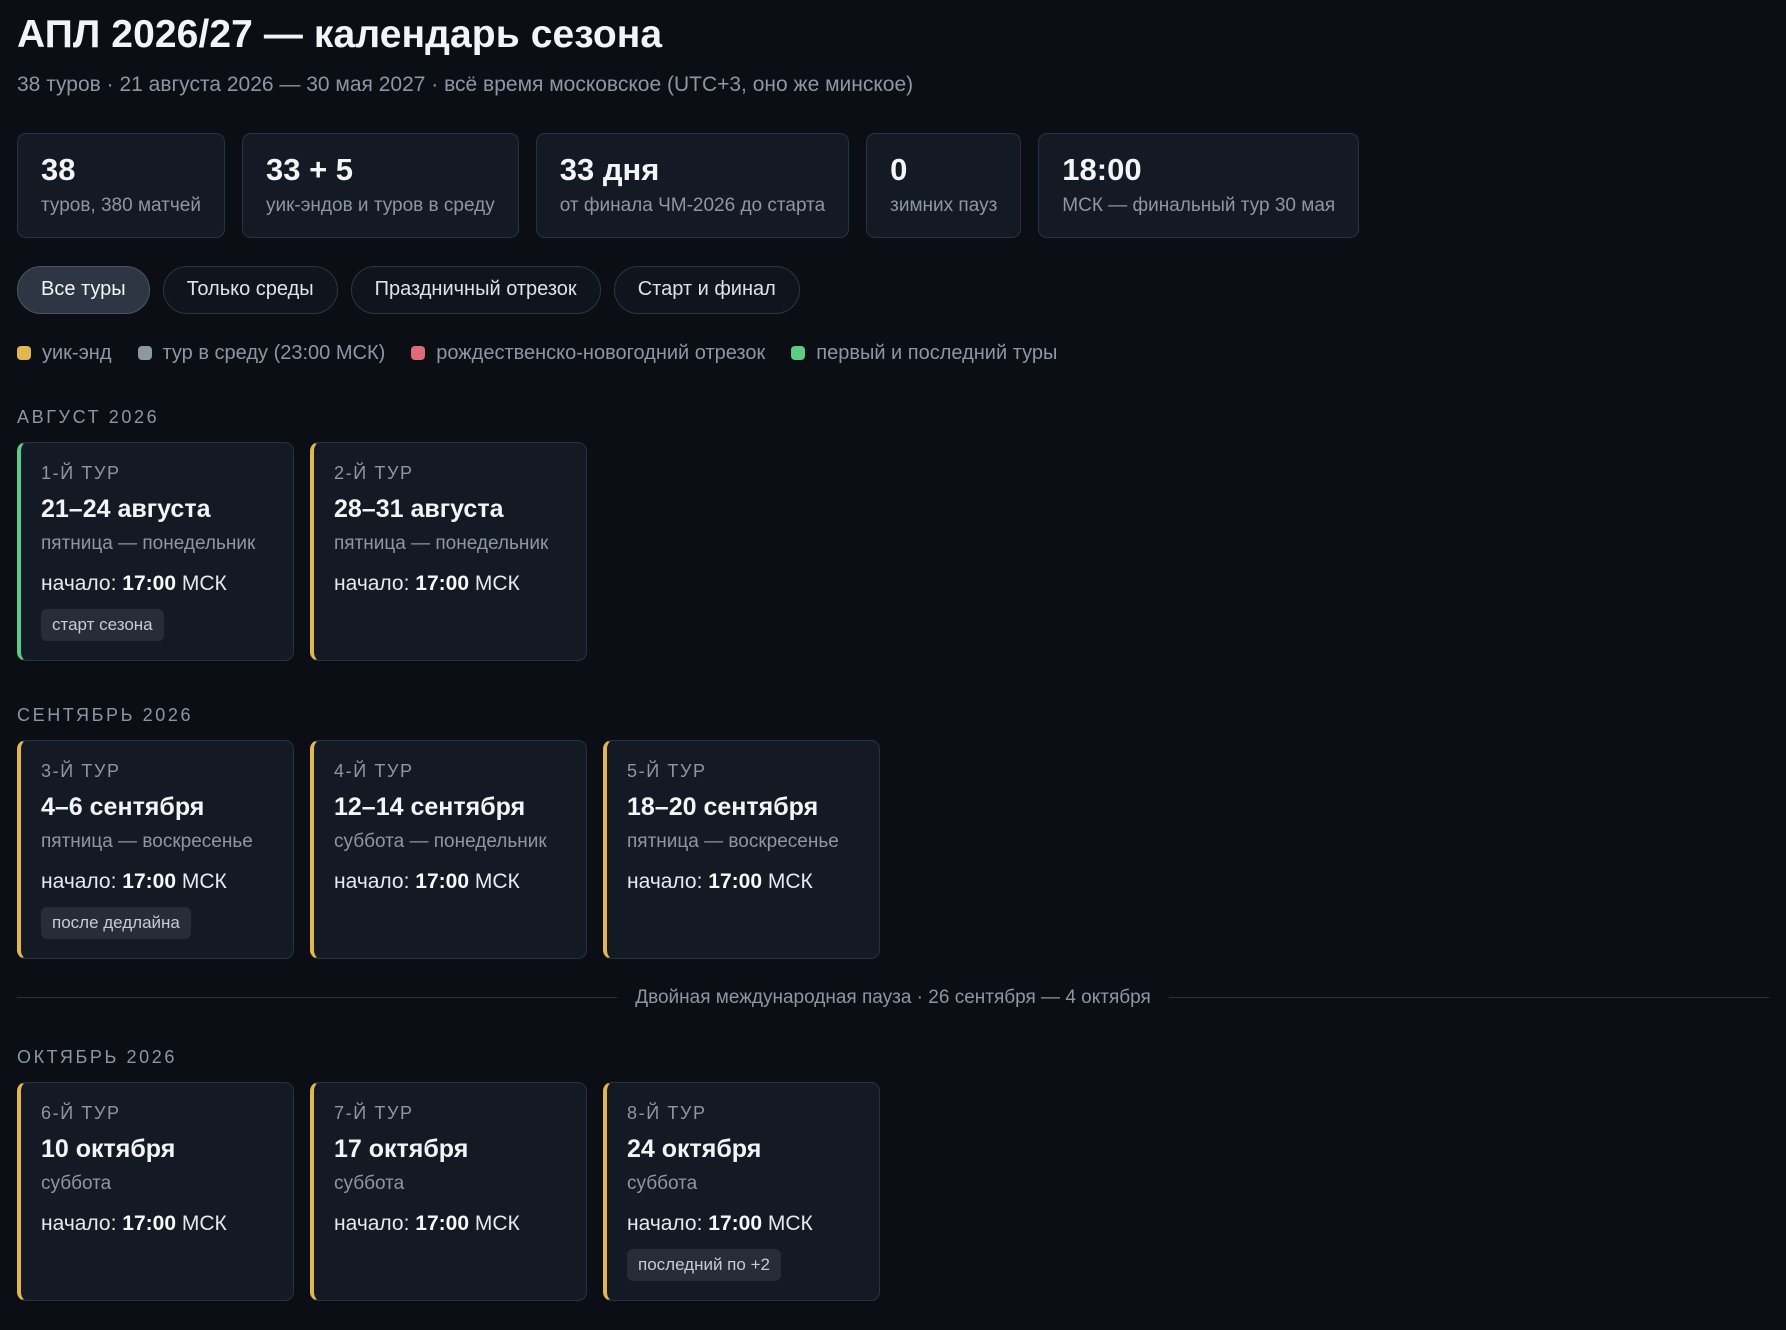 Image resolution: width=1786 pixels, height=1330 pixels. I want to click on round-label: 8-й тур, so click(667, 1112).